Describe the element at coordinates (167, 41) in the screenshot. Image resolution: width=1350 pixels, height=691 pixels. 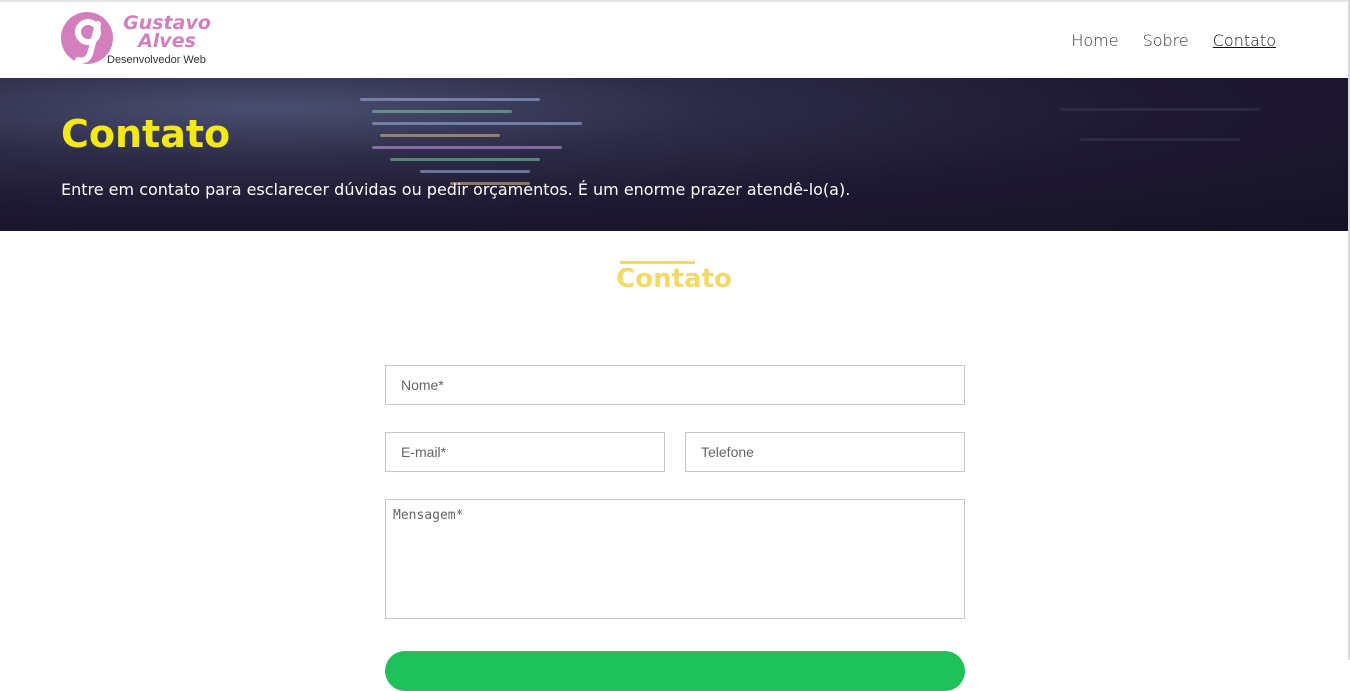
I see `brand-name-line2: Alves` at that location.